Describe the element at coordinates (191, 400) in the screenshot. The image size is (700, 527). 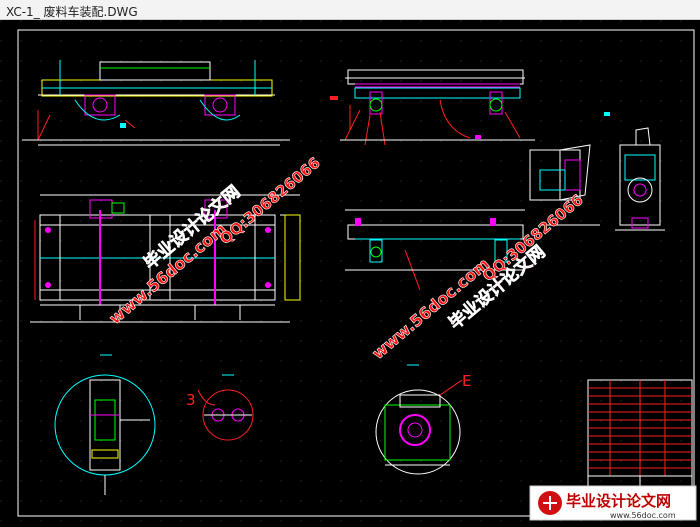
I see `detail-label-3: 3` at that location.